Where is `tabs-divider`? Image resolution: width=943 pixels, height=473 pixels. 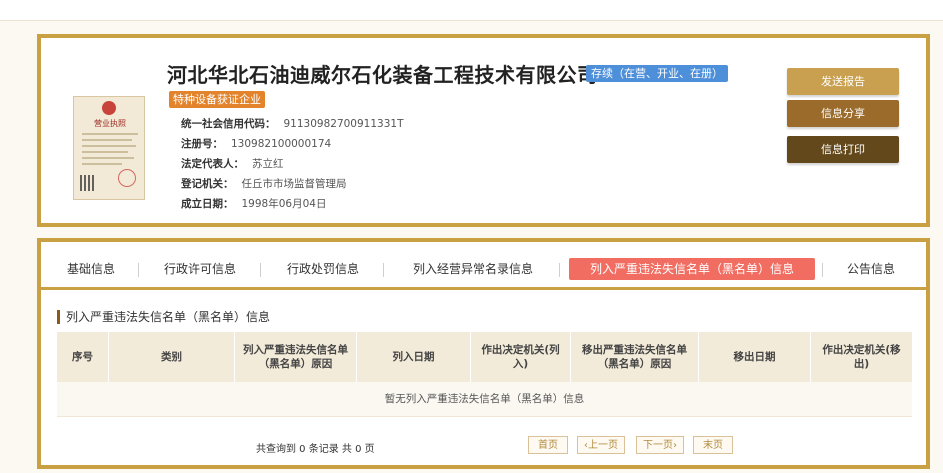 tabs-divider is located at coordinates (483, 288).